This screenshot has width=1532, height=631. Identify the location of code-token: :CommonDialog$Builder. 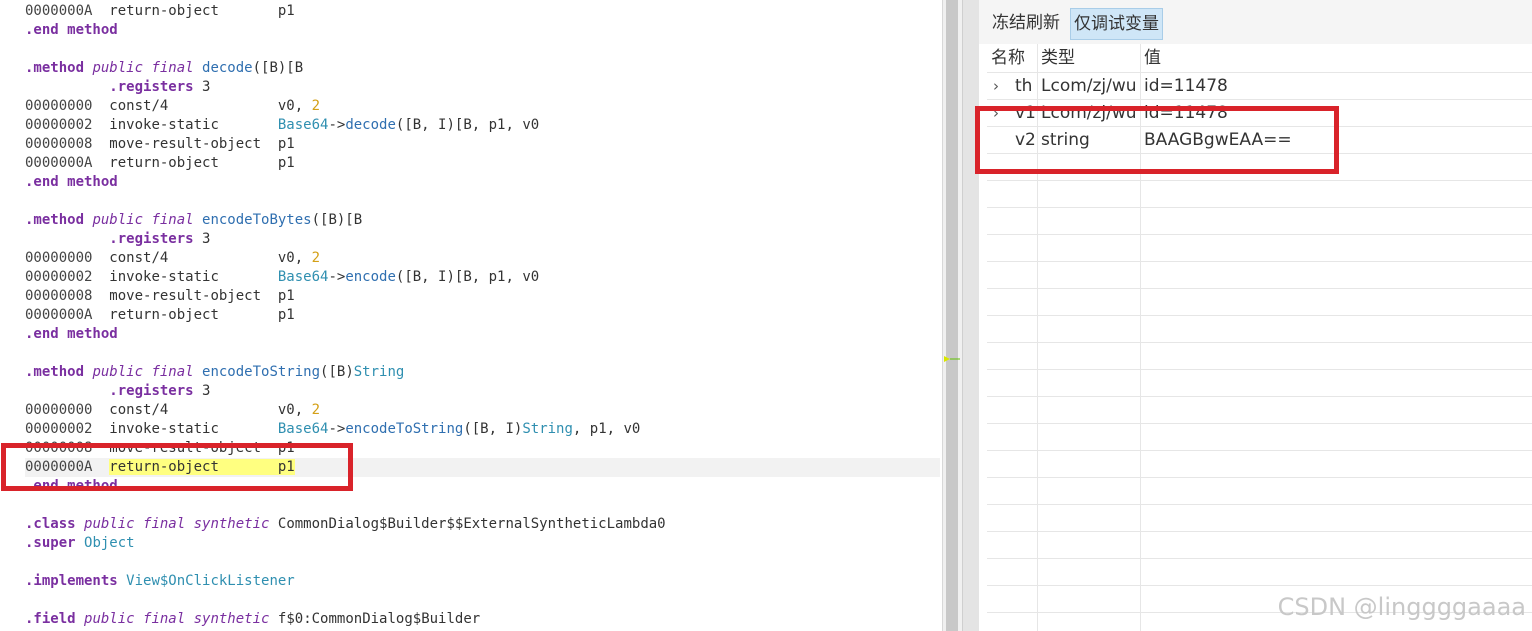
(392, 619).